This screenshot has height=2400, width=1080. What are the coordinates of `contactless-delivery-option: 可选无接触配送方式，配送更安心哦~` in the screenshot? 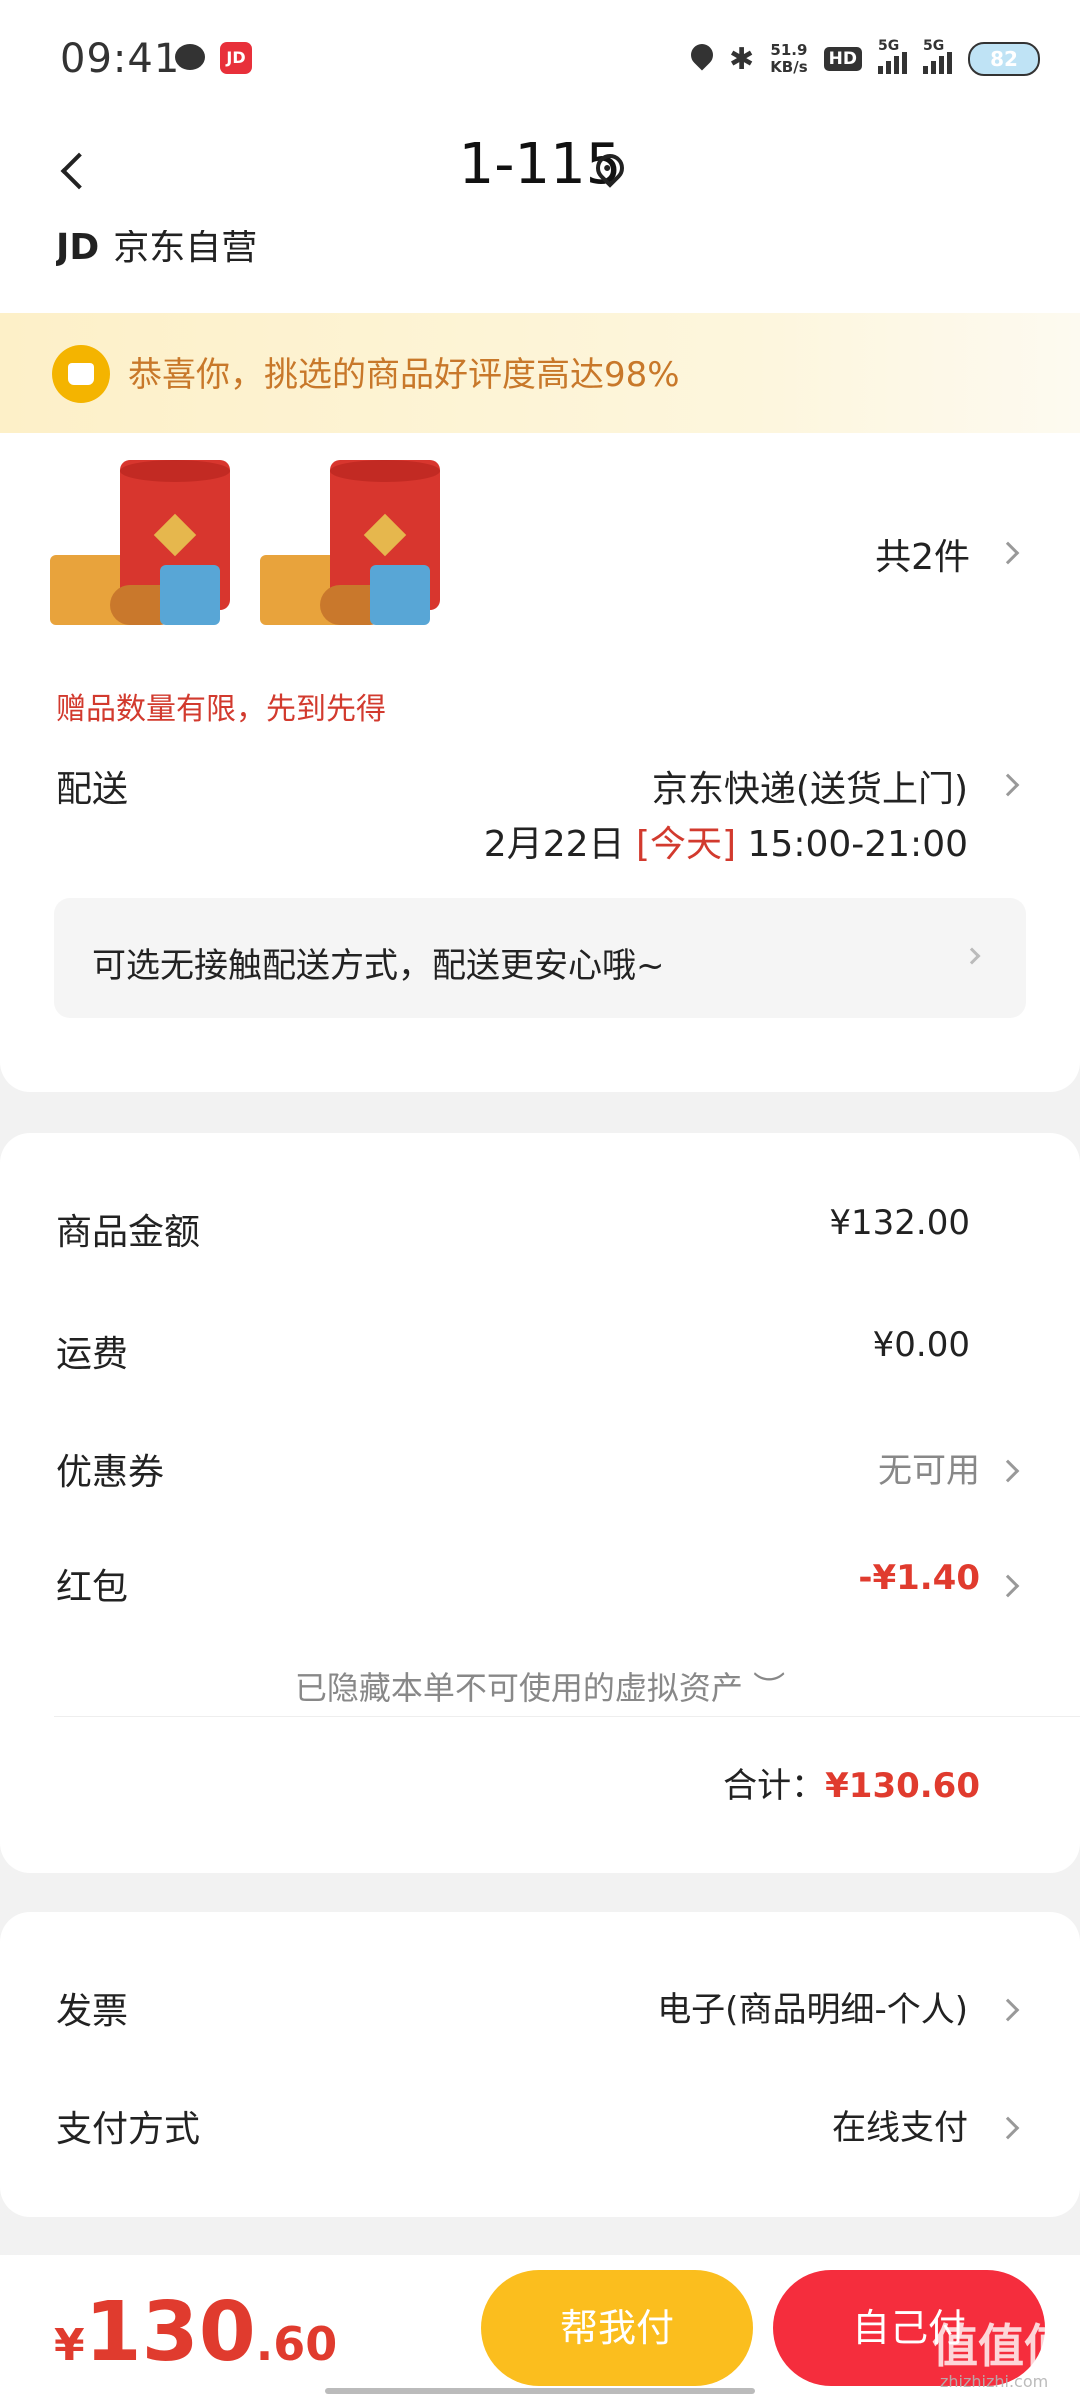 It's located at (540, 958).